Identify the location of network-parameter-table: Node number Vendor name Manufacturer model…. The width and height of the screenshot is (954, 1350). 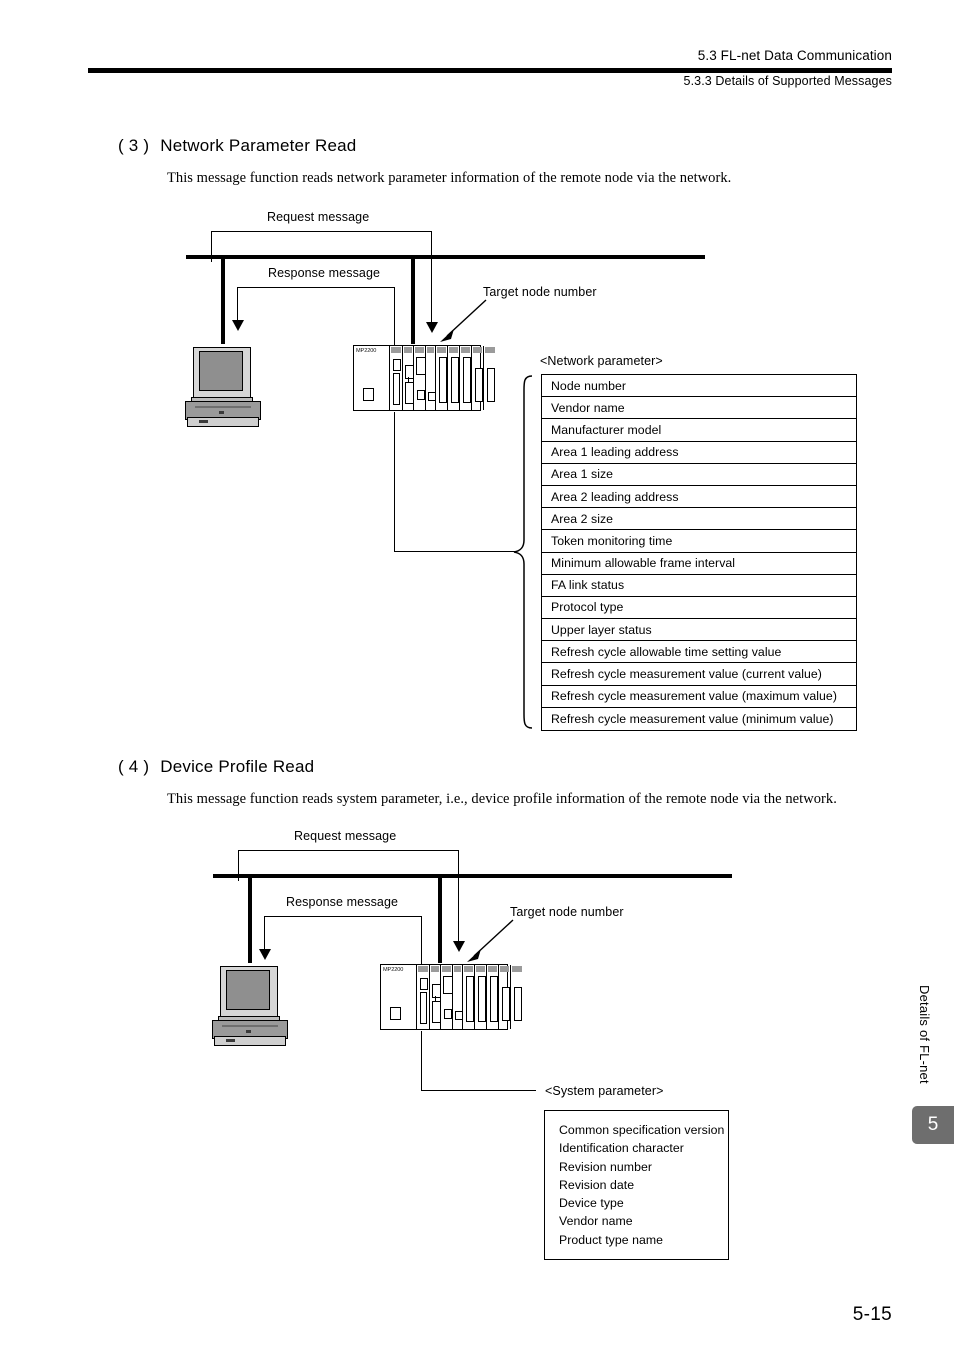
(699, 552).